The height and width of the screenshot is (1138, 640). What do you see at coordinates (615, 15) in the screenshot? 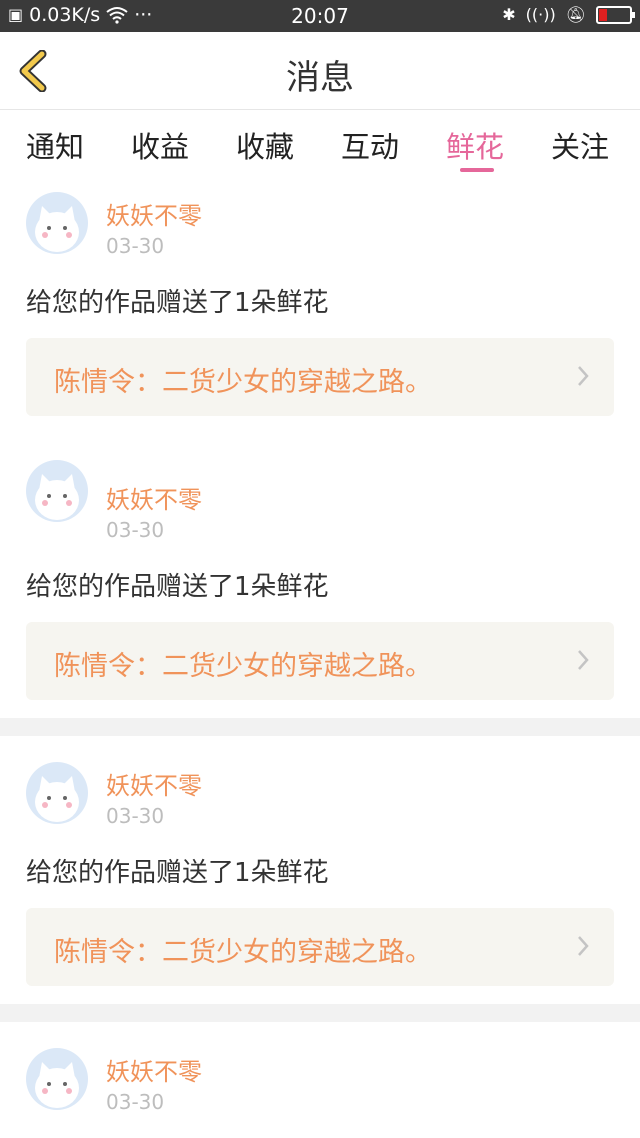
I see `battery-icon` at bounding box center [615, 15].